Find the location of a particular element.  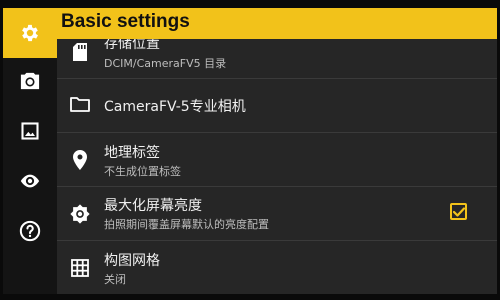

help-icon is located at coordinates (30, 231).